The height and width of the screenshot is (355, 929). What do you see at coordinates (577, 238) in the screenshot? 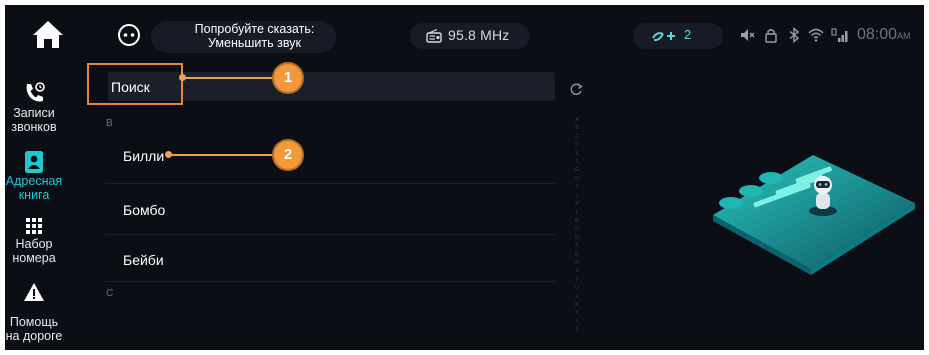
I see `alphabet-index-letter: O` at bounding box center [577, 238].